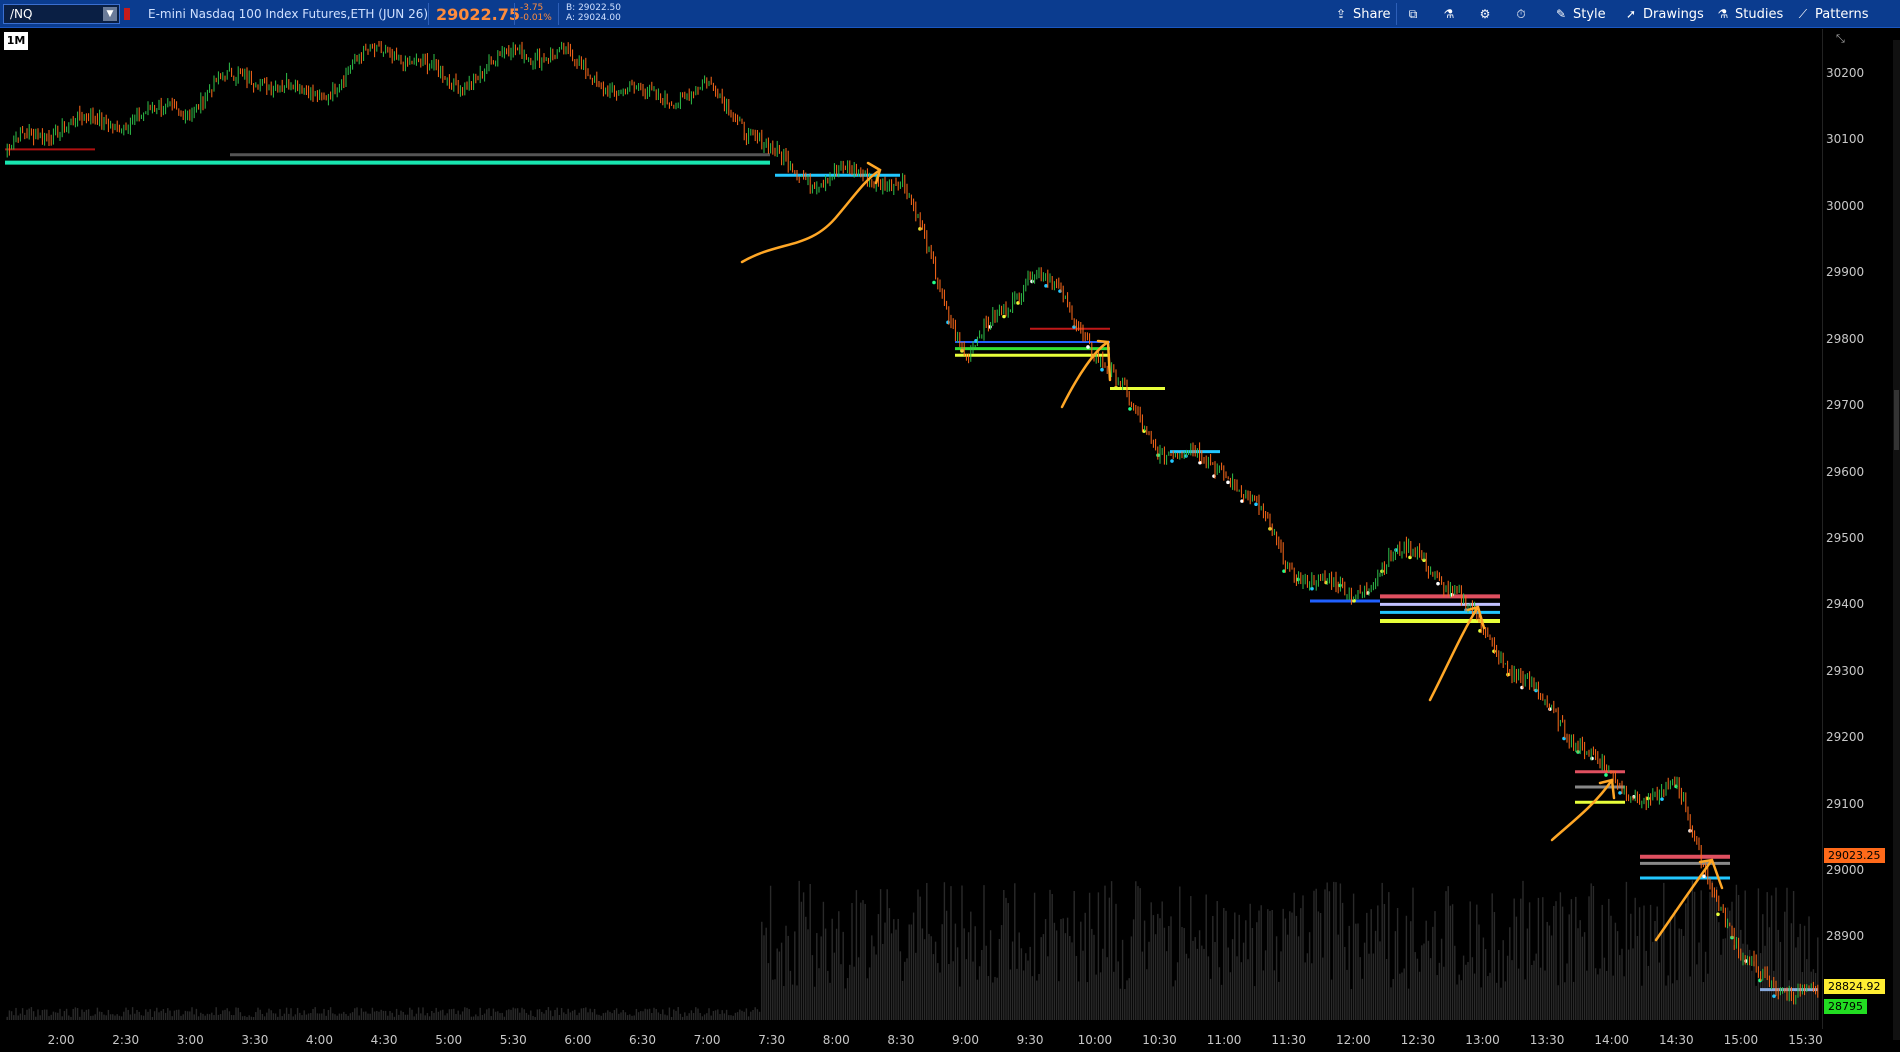 Image resolution: width=1900 pixels, height=1052 pixels. What do you see at coordinates (1413, 14) in the screenshot?
I see `window-icon: ⧉` at bounding box center [1413, 14].